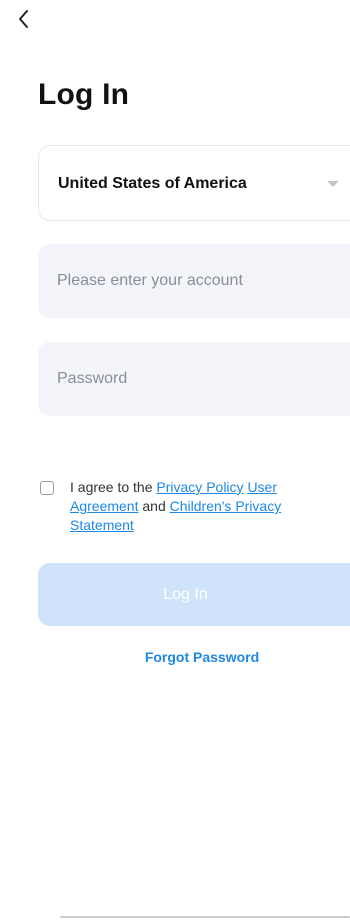 The width and height of the screenshot is (350, 920). Describe the element at coordinates (47, 488) in the screenshot. I see `agree-checkbox` at that location.